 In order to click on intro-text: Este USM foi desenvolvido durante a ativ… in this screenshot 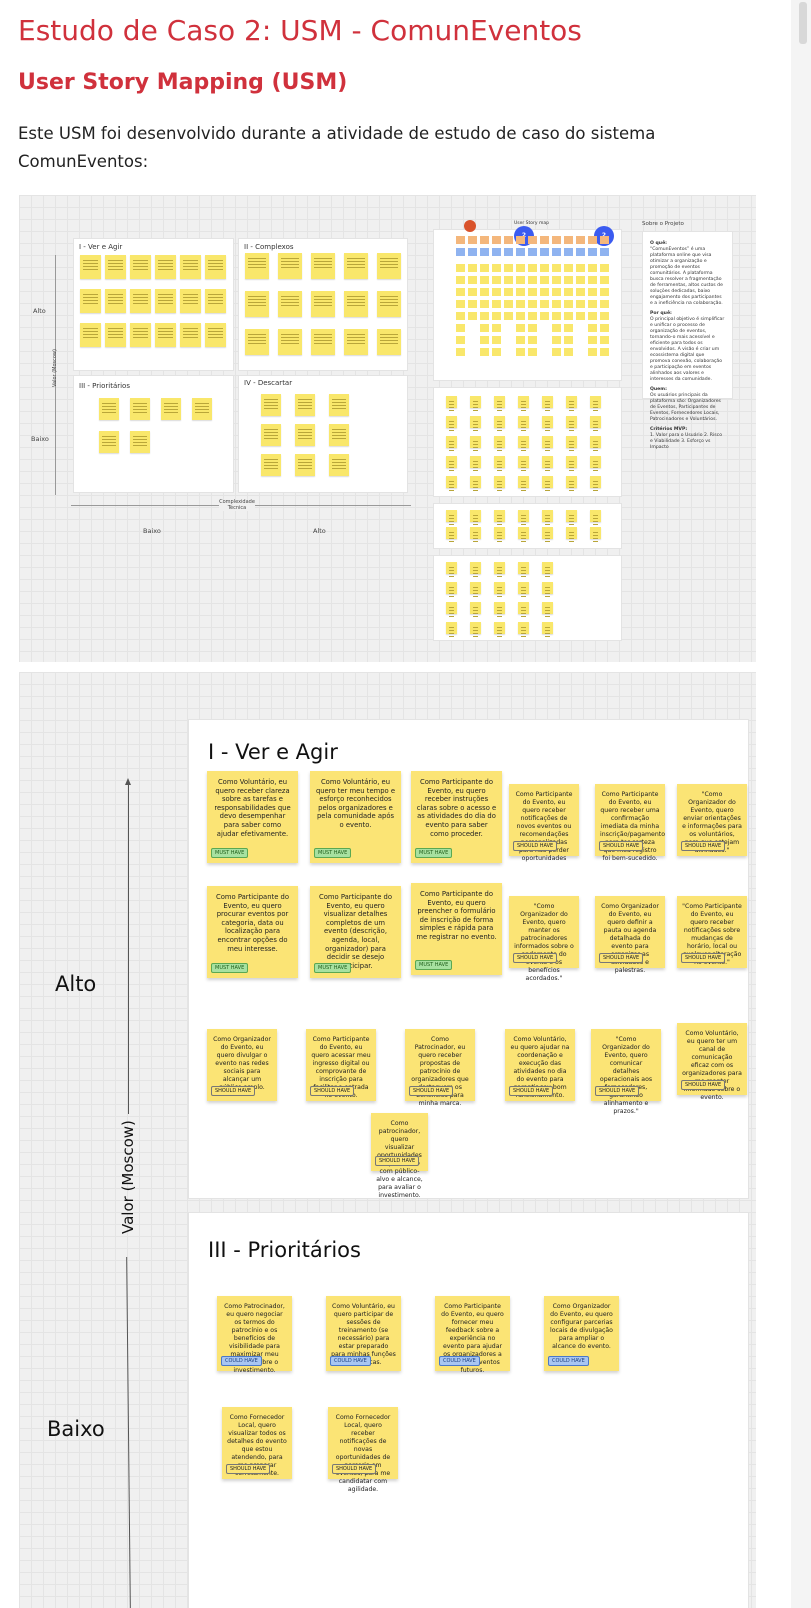, I will do `click(337, 147)`.